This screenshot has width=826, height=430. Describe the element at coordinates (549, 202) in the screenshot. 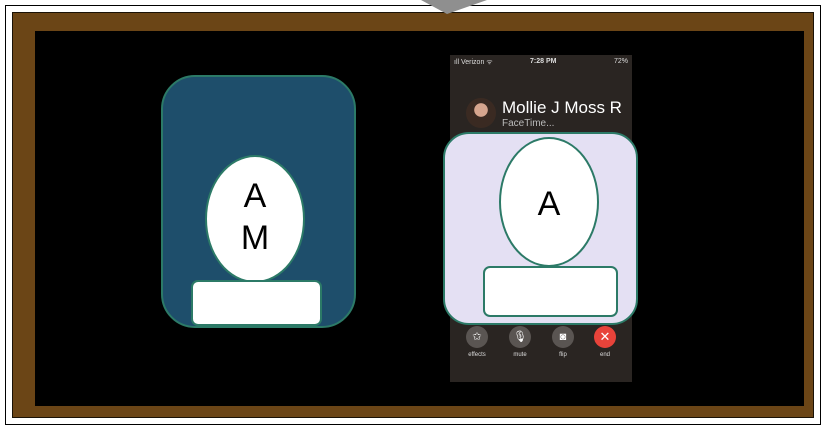

I see `right-avatar-oval: A` at that location.